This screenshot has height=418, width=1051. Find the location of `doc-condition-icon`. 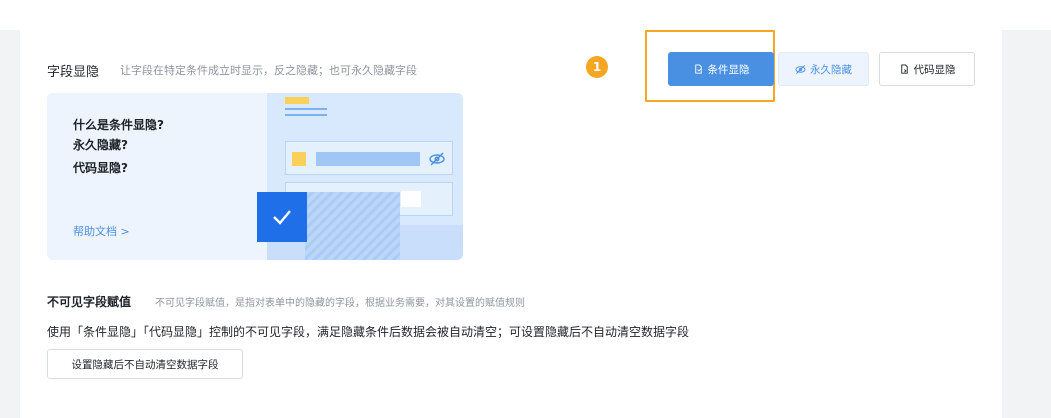

doc-condition-icon is located at coordinates (698, 68).